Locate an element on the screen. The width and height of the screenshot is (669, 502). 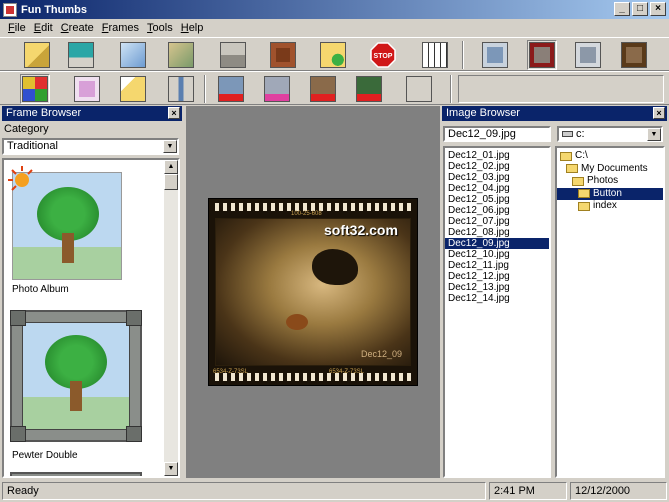
folder-add-button is located at coordinates (333, 55).